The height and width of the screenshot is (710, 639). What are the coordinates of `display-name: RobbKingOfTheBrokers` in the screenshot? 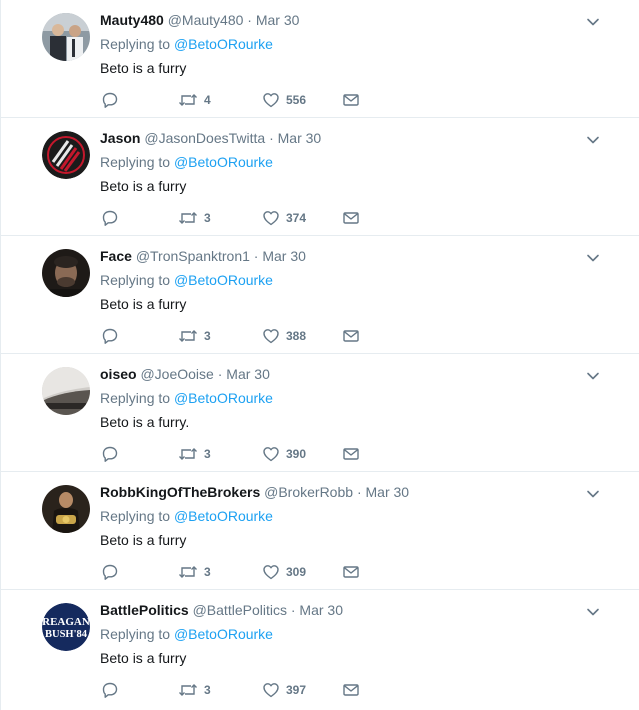 It's located at (180, 492).